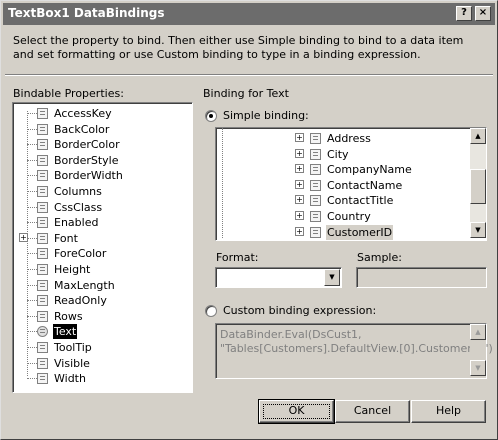 The height and width of the screenshot is (440, 498). I want to click on property-item-borderwidth: BorderWidth, so click(107, 175).